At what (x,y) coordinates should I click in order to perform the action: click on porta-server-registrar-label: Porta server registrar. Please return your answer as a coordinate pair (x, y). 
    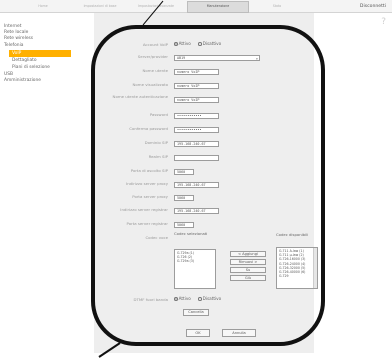
    Looking at the image, I should click on (147, 223).